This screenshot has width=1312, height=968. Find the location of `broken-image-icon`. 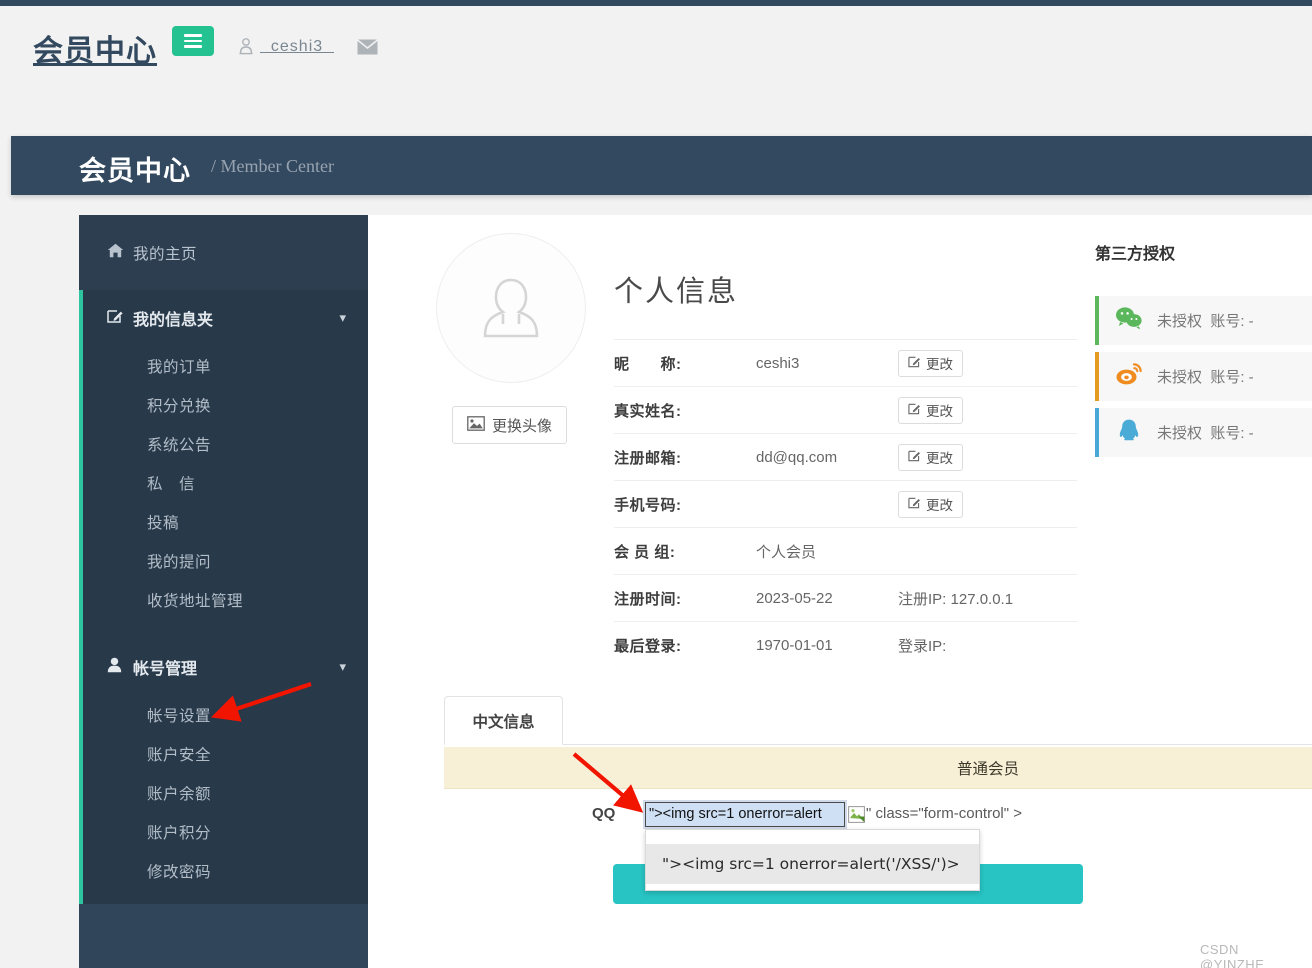

broken-image-icon is located at coordinates (856, 814).